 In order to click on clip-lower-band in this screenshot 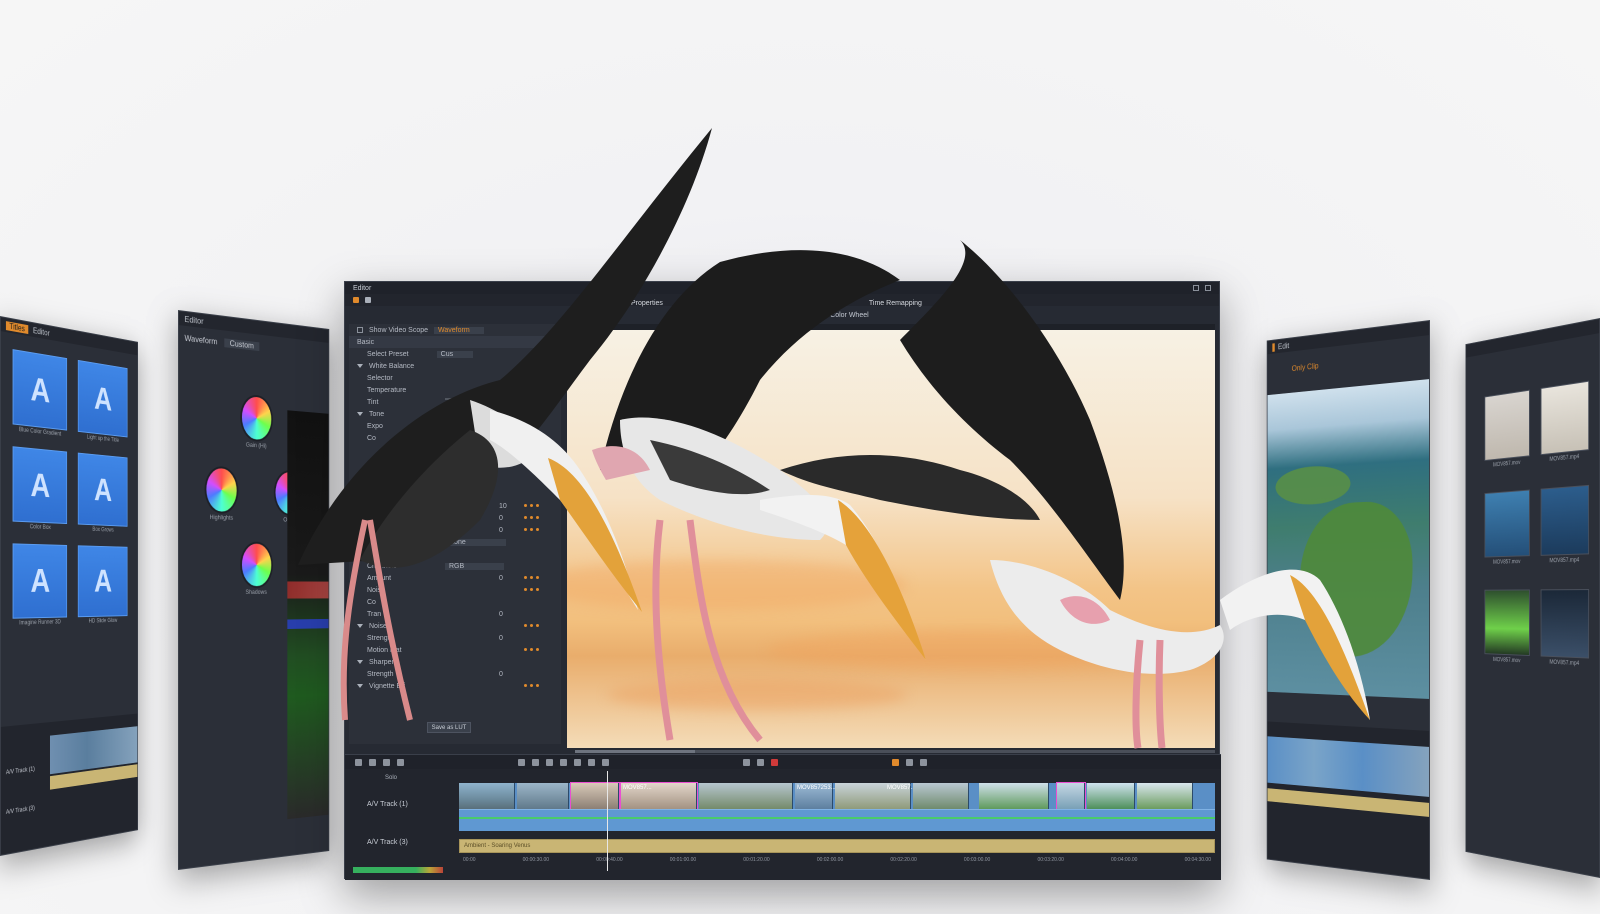, I will do `click(837, 820)`.